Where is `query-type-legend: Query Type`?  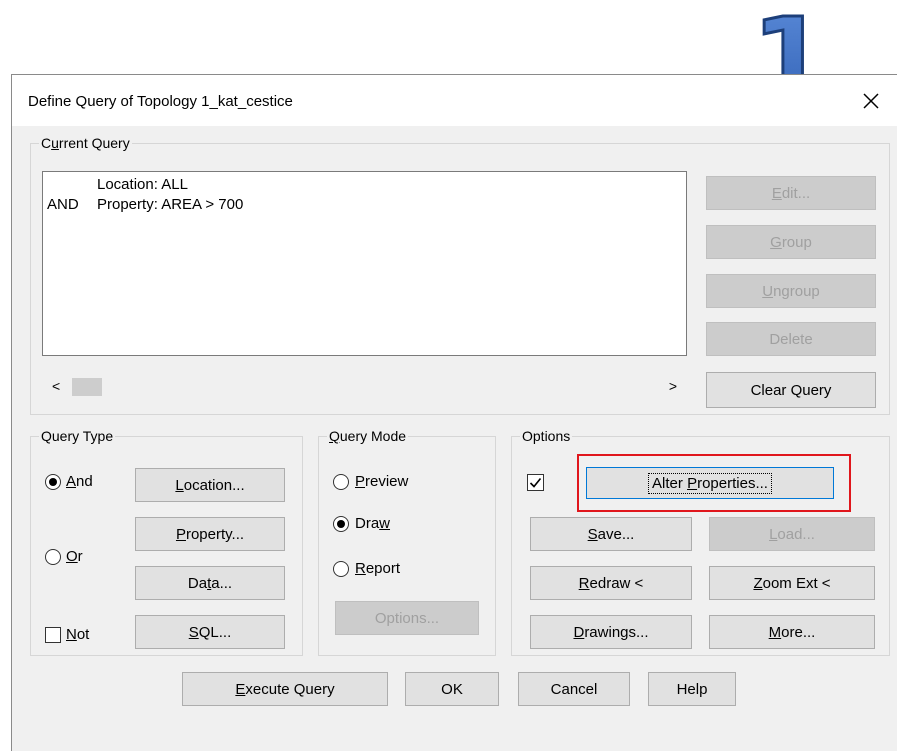
query-type-legend: Query Type is located at coordinates (77, 436).